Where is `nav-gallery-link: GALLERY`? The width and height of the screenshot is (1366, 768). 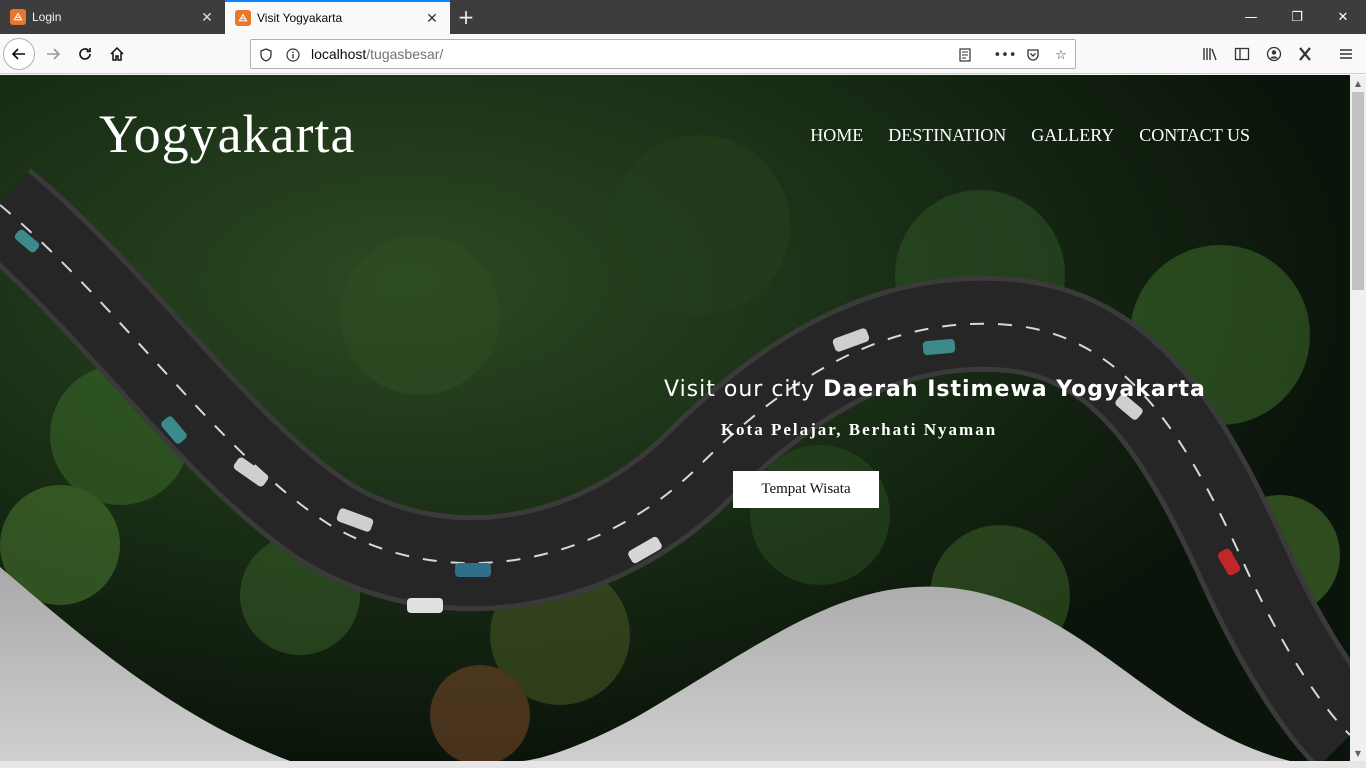 nav-gallery-link: GALLERY is located at coordinates (1072, 135).